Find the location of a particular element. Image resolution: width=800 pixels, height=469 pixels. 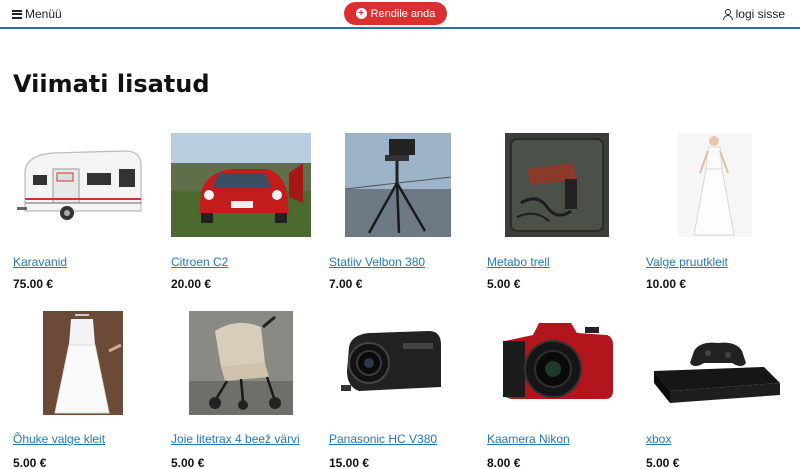

login-link: logi sisse is located at coordinates (753, 14).